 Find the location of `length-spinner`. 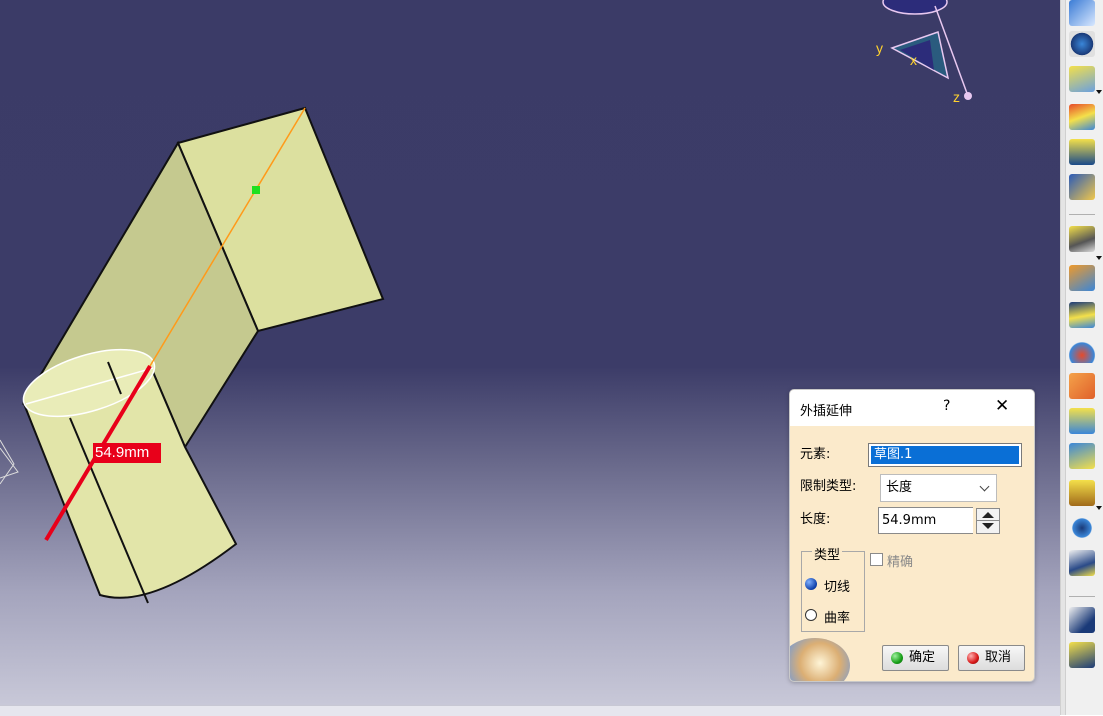

length-spinner is located at coordinates (988, 521).